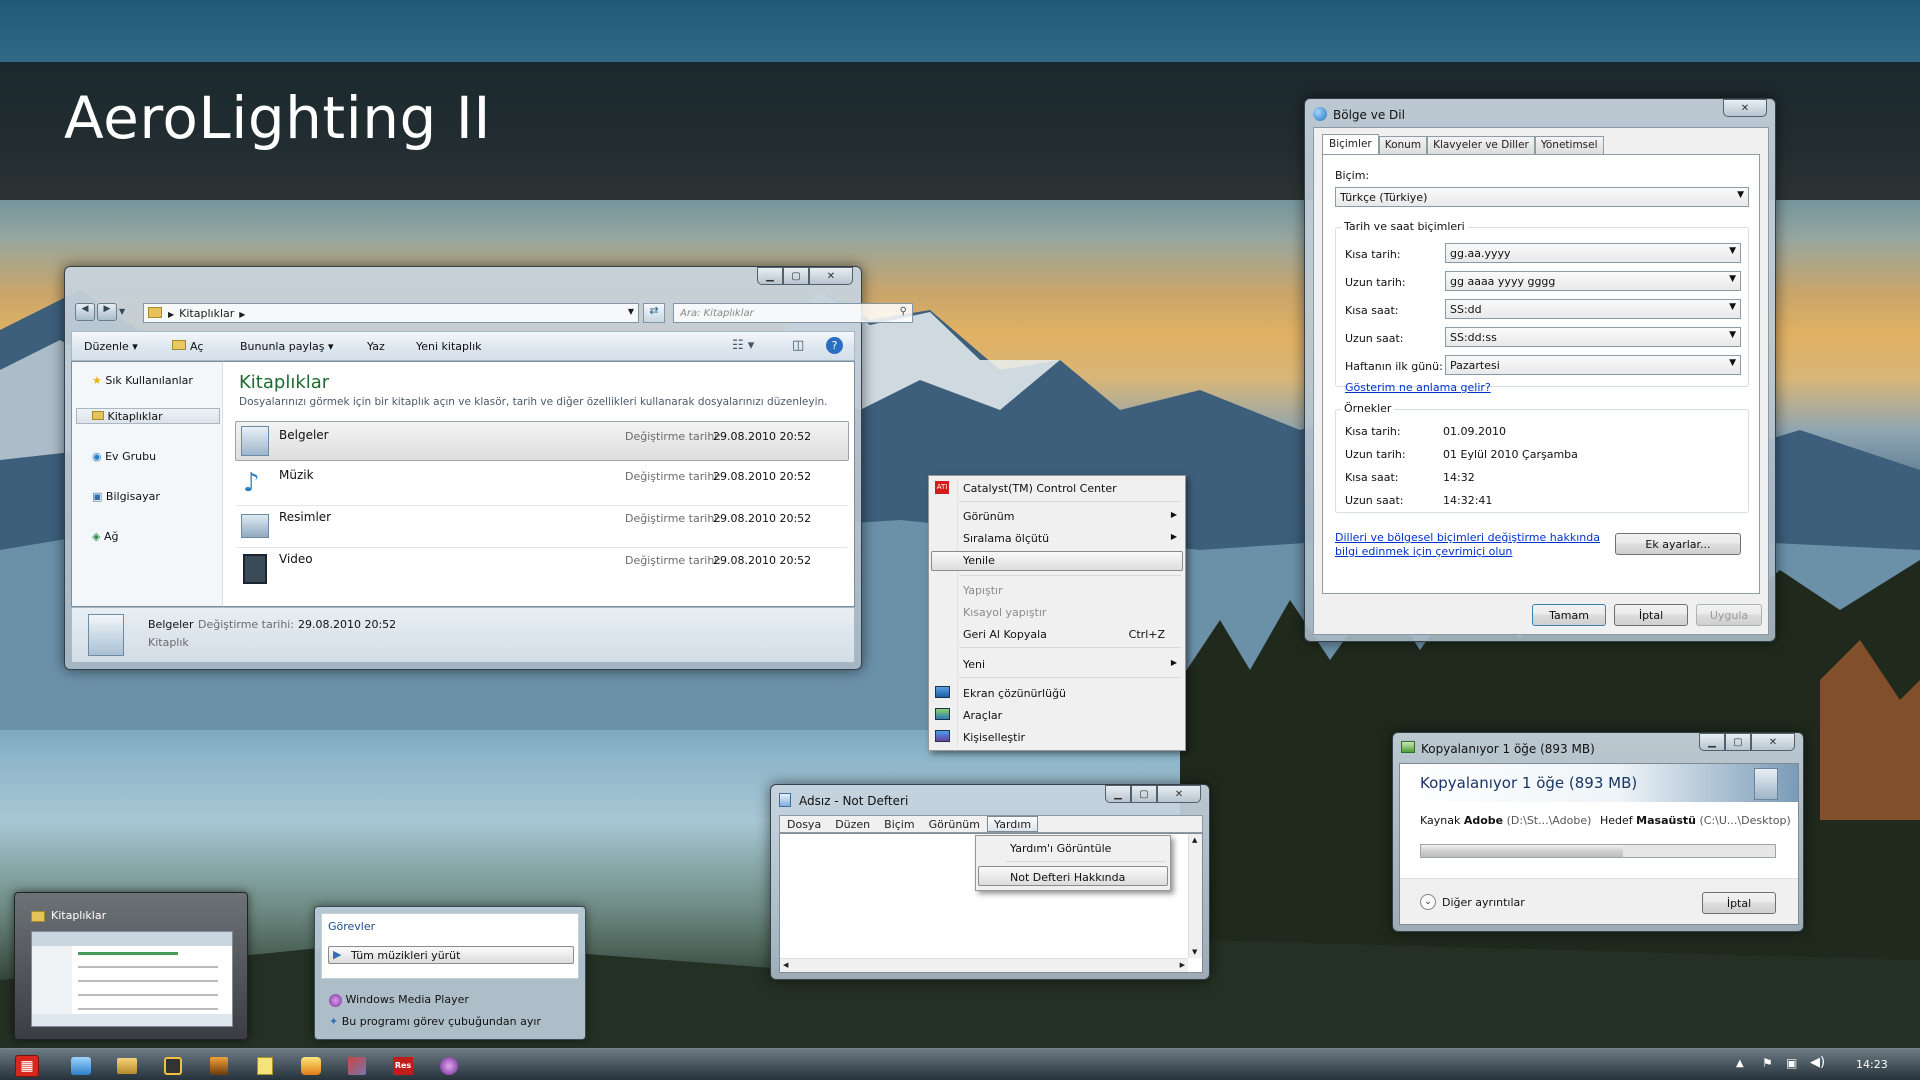 The width and height of the screenshot is (1920, 1080). I want to click on menu-format: Biçim, so click(899, 824).